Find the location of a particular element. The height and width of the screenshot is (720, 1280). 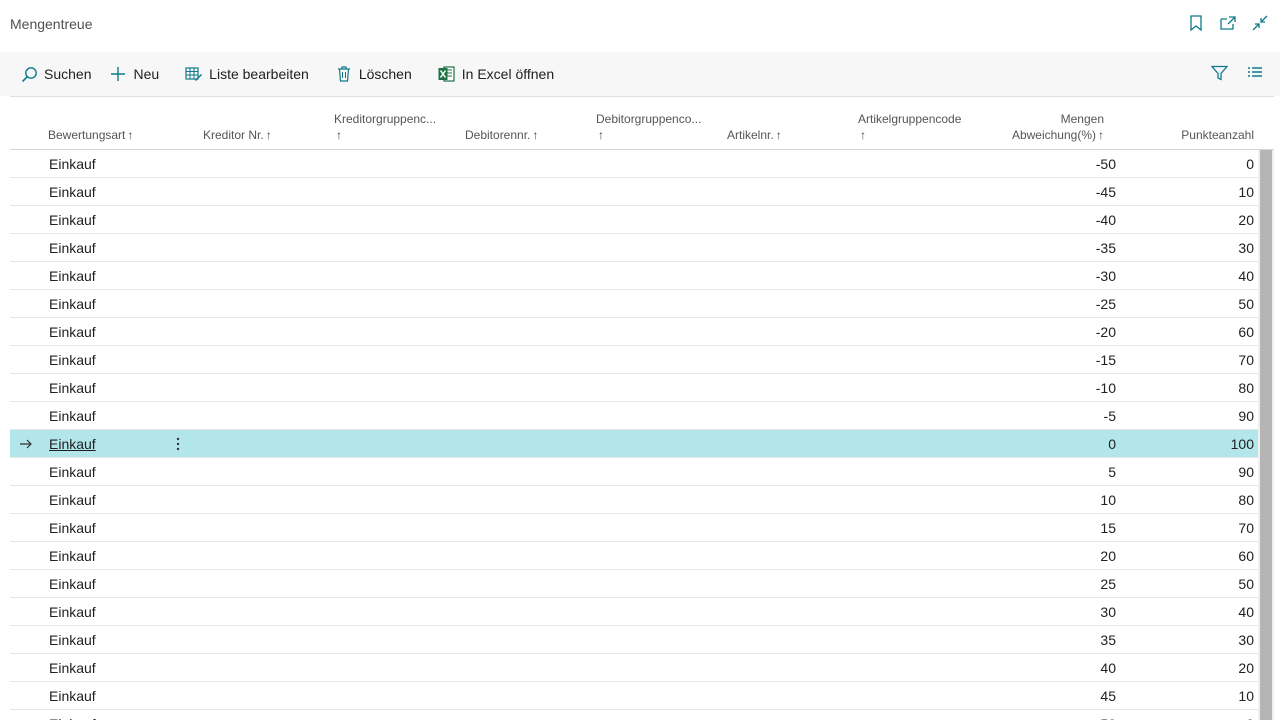

table-row: Einkauf 20 60 is located at coordinates (634, 556).